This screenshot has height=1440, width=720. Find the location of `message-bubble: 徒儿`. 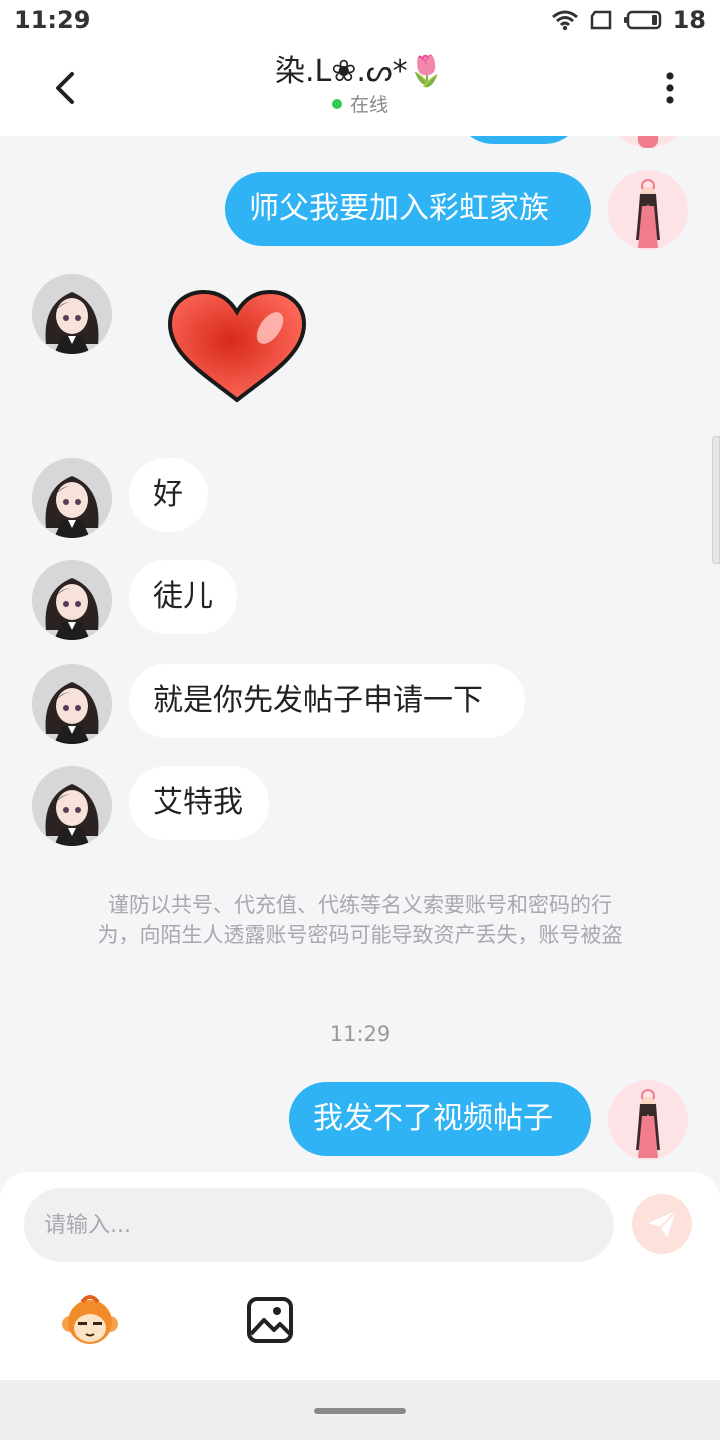

message-bubble: 徒儿 is located at coordinates (183, 597).